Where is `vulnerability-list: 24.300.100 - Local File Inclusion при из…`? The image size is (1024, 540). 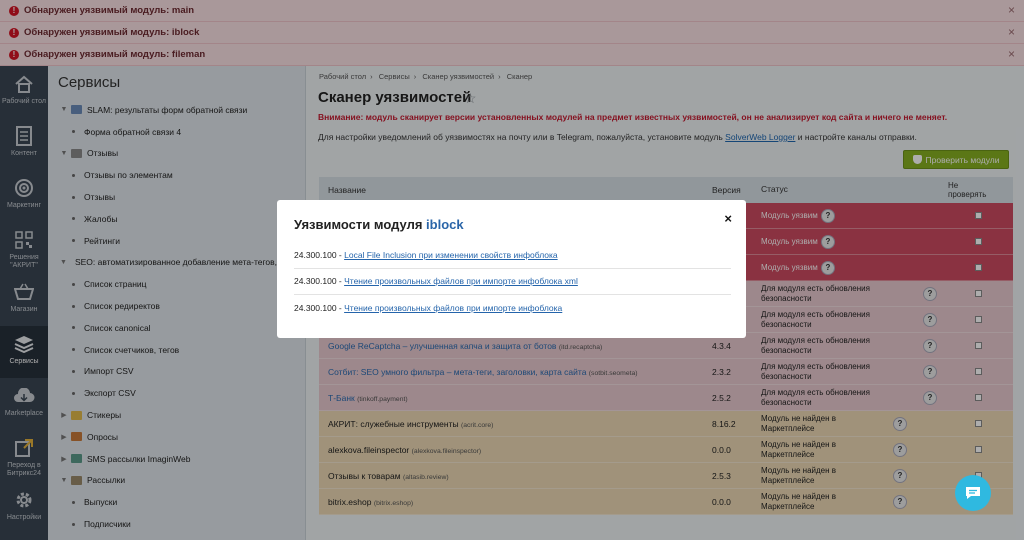
vulnerability-list: 24.300.100 - Local File Inclusion при из… is located at coordinates (512, 282).